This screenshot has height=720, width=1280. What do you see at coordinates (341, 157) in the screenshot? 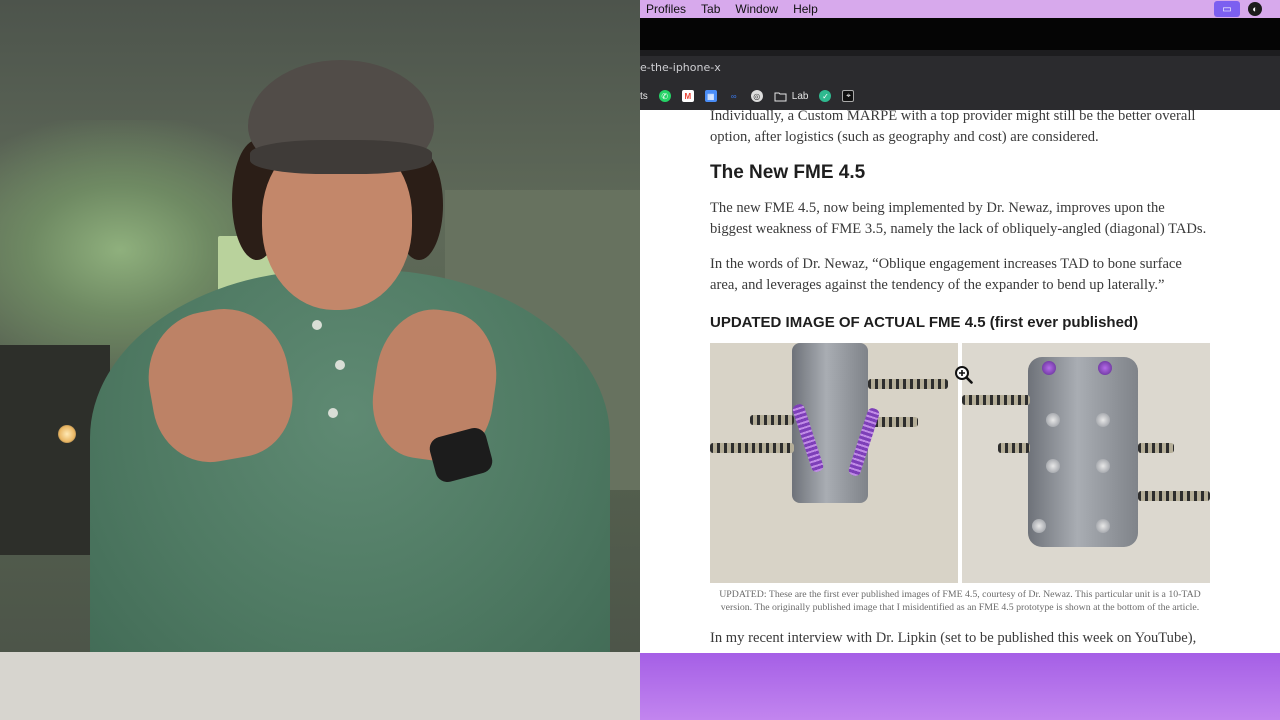
I see `presenter-cap-brim` at bounding box center [341, 157].